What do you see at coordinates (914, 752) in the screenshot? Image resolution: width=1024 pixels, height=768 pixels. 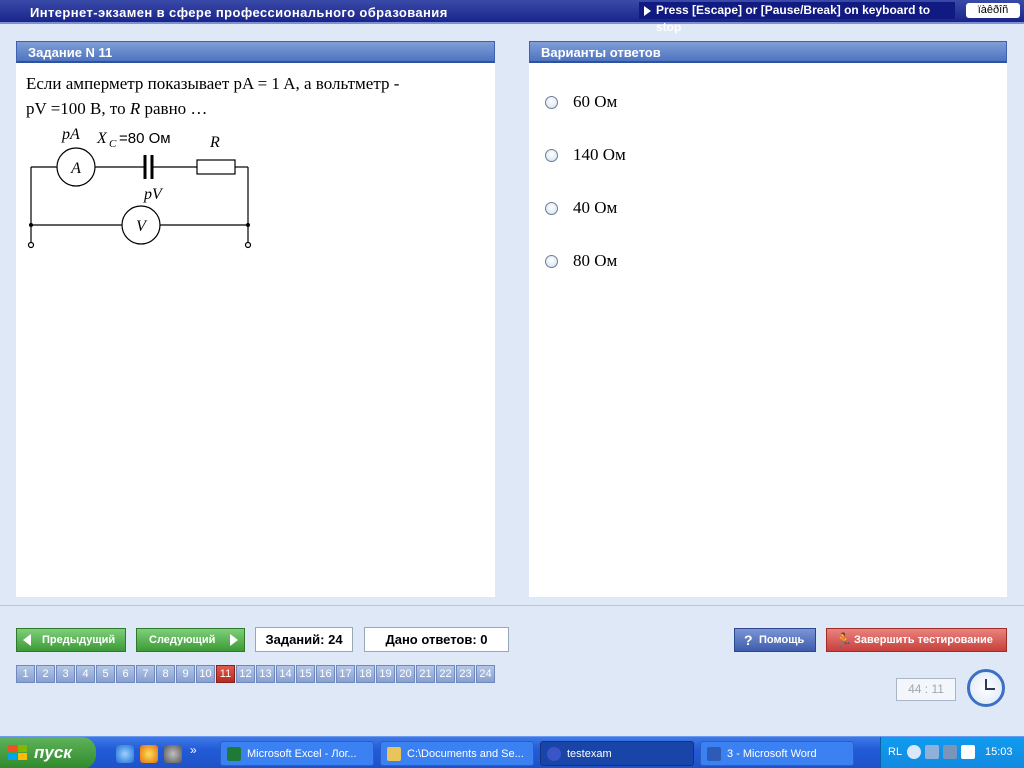 I see `tray-expand-icon` at bounding box center [914, 752].